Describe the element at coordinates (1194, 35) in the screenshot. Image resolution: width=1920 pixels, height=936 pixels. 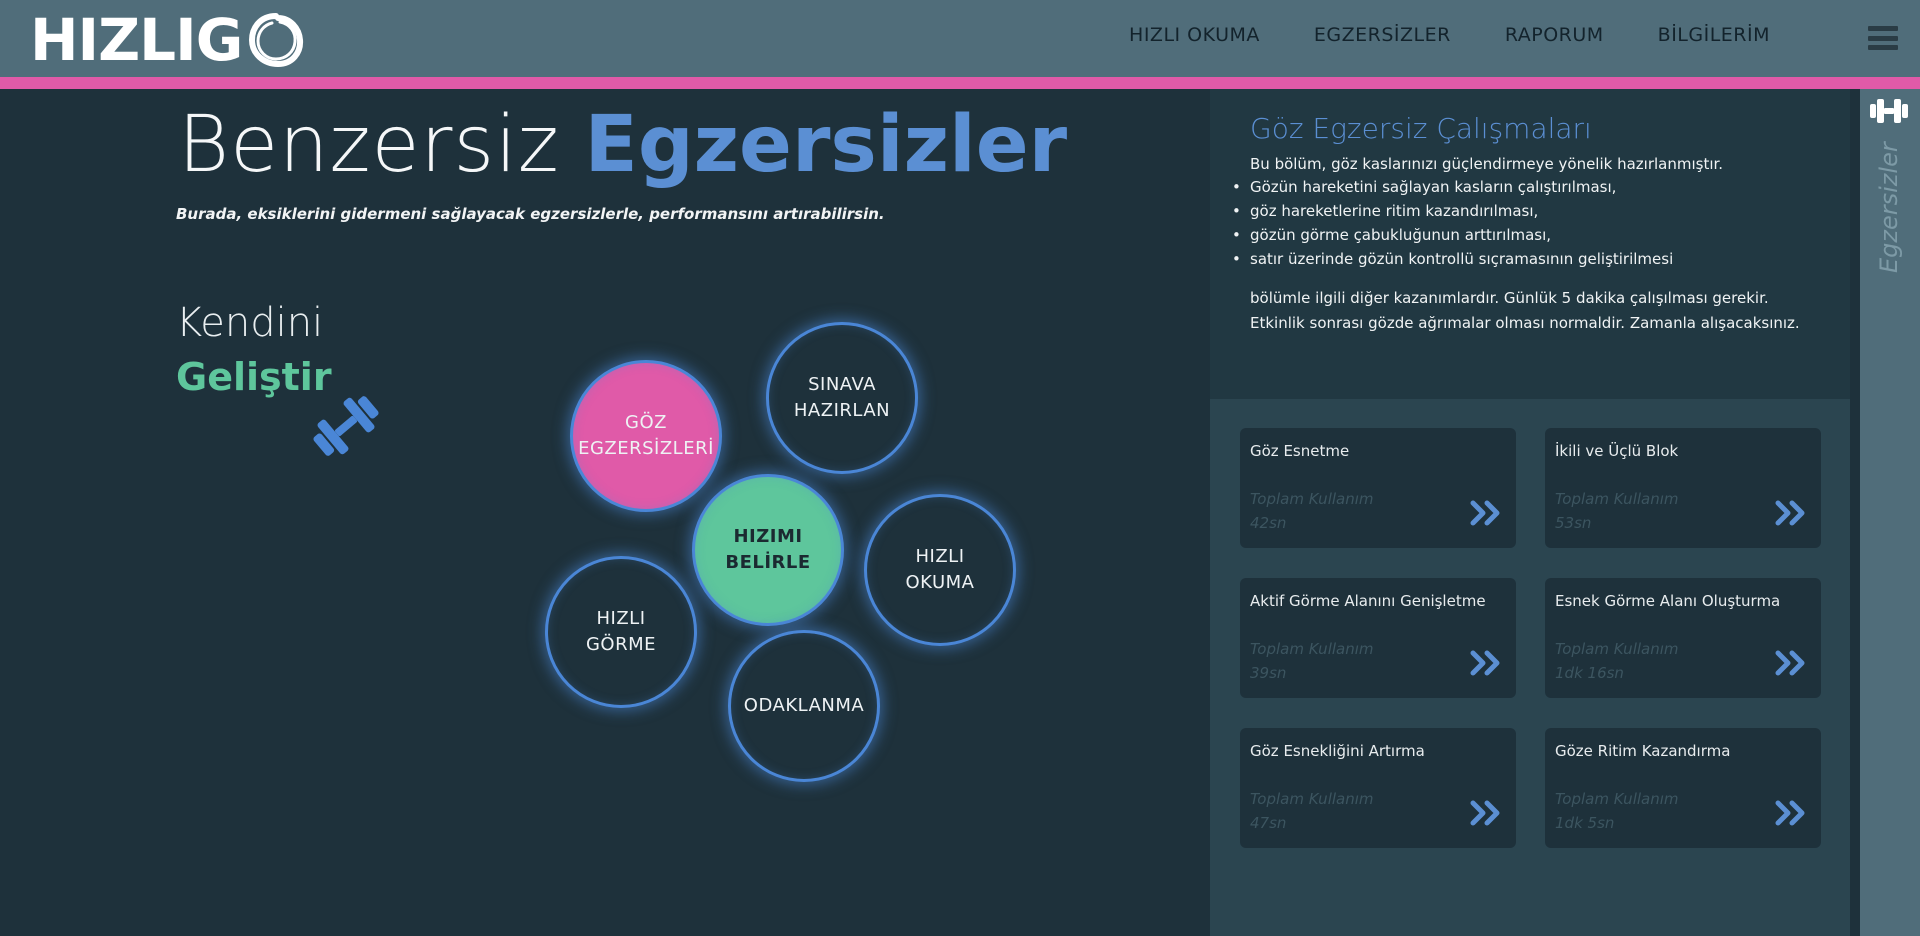
I see `nav-hizli-okuma: HIZLI OKUMA` at that location.